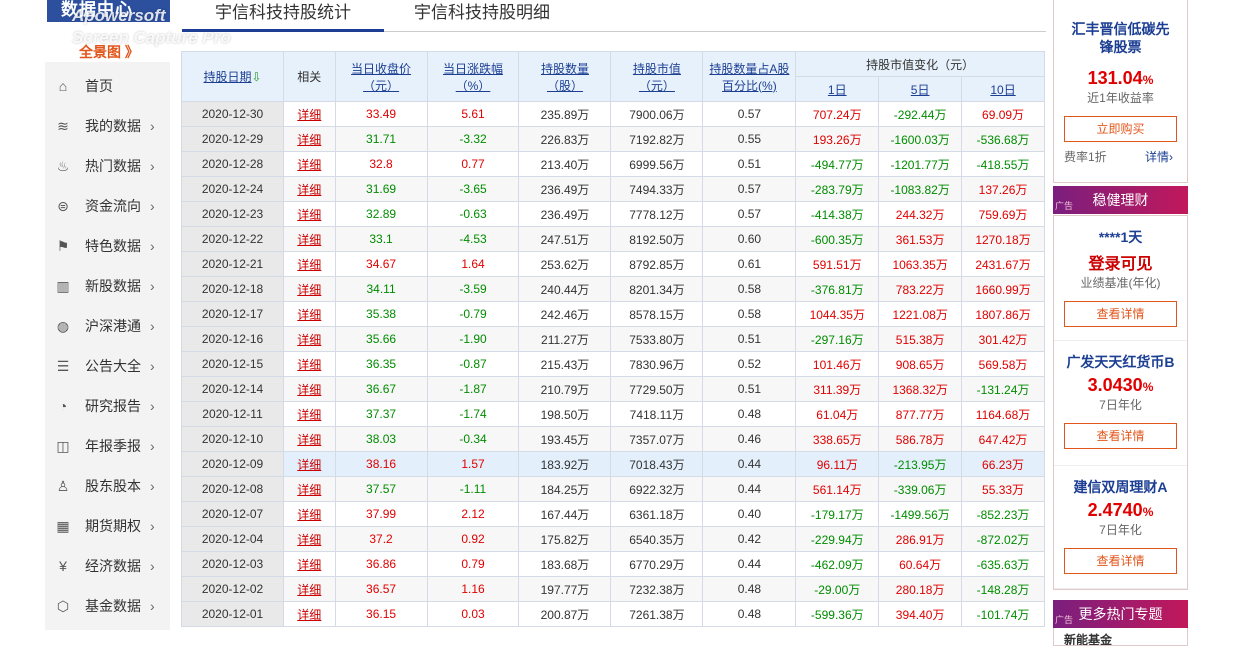 The height and width of the screenshot is (646, 1259). I want to click on cell-d10: 759.69万, so click(1003, 214).